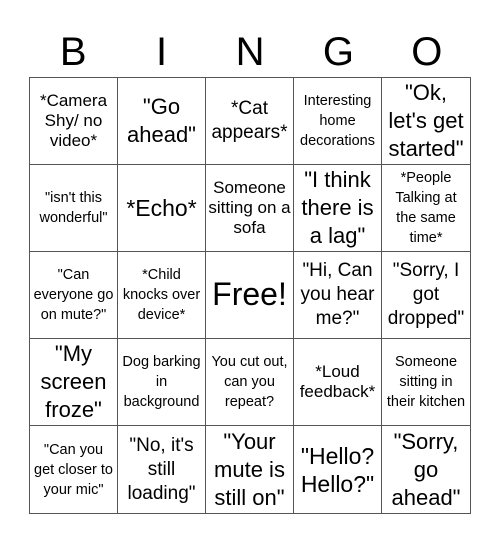 This screenshot has width=500, height=544. What do you see at coordinates (162, 295) in the screenshot?
I see `bingo-cell: *Child knocks over device*` at bounding box center [162, 295].